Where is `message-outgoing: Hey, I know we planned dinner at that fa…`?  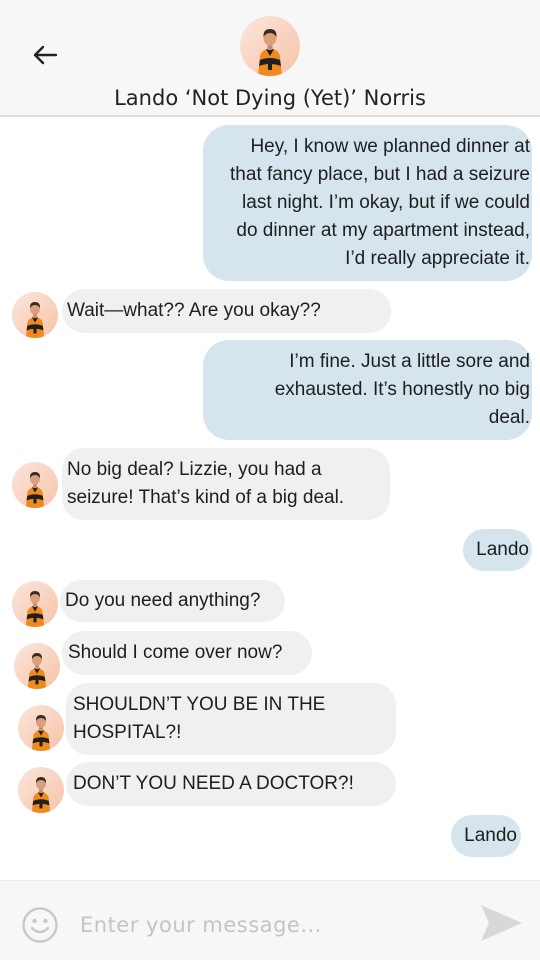
message-outgoing: Hey, I know we planned dinner at that fa… is located at coordinates (367, 203).